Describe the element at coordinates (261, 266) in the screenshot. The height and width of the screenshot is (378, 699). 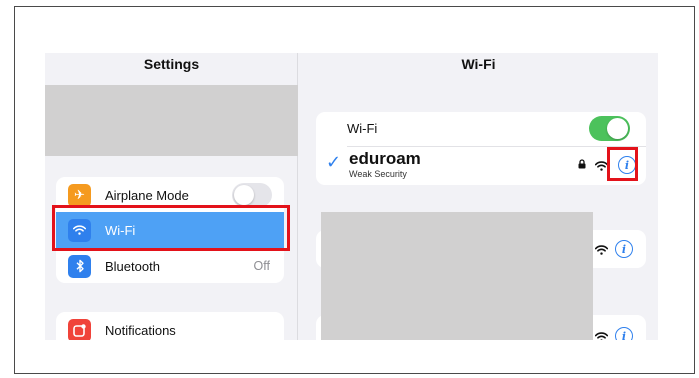
I see `bluetooth-status-value: Off` at that location.